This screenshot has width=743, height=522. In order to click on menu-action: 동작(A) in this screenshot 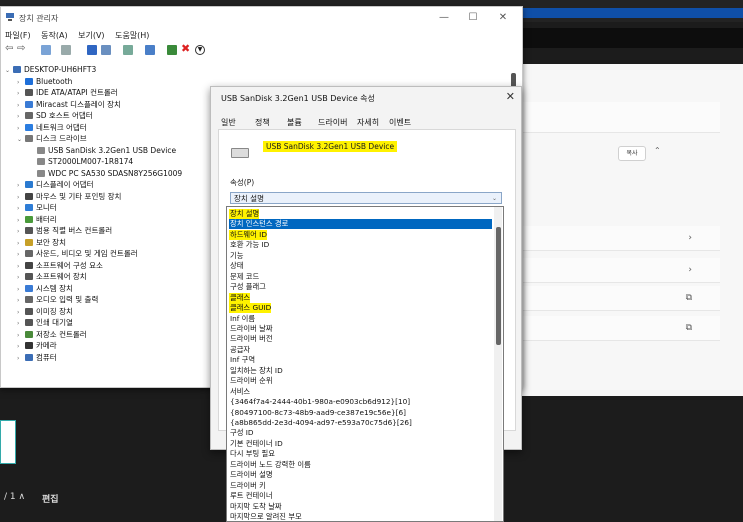, I will do `click(54, 35)`.